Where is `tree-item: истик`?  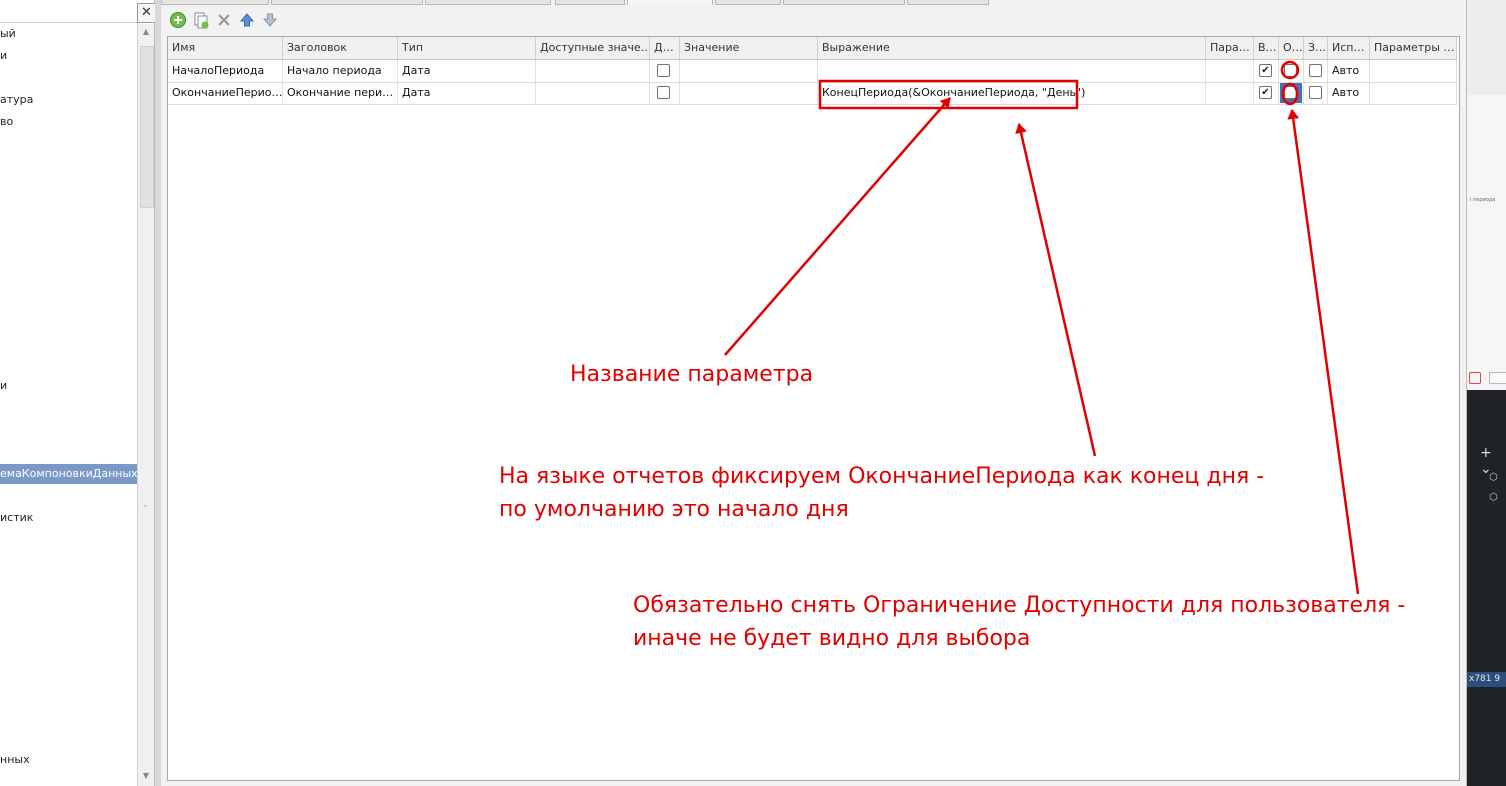 tree-item: истик is located at coordinates (16, 518).